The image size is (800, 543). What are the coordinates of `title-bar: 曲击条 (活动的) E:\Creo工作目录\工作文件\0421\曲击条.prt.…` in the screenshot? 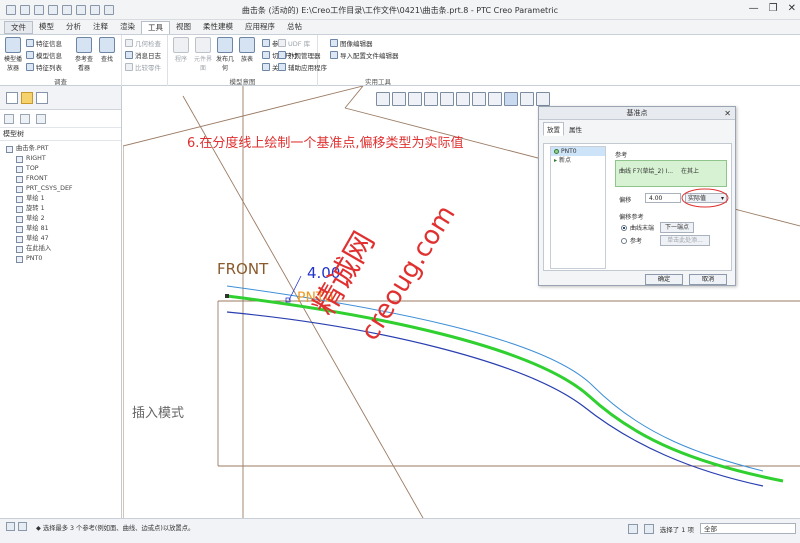 It's located at (400, 10).